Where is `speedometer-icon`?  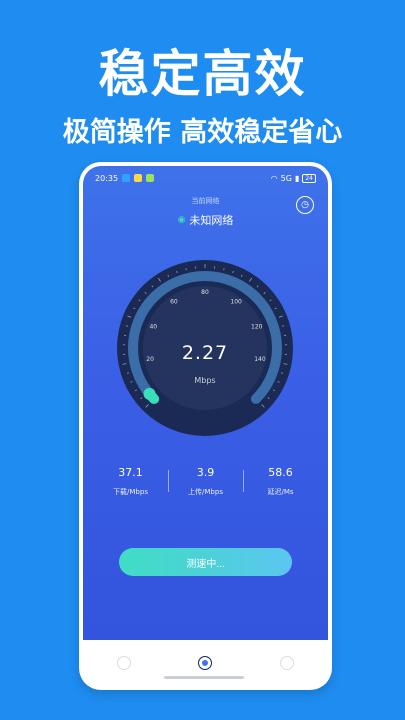 speedometer-icon is located at coordinates (205, 663).